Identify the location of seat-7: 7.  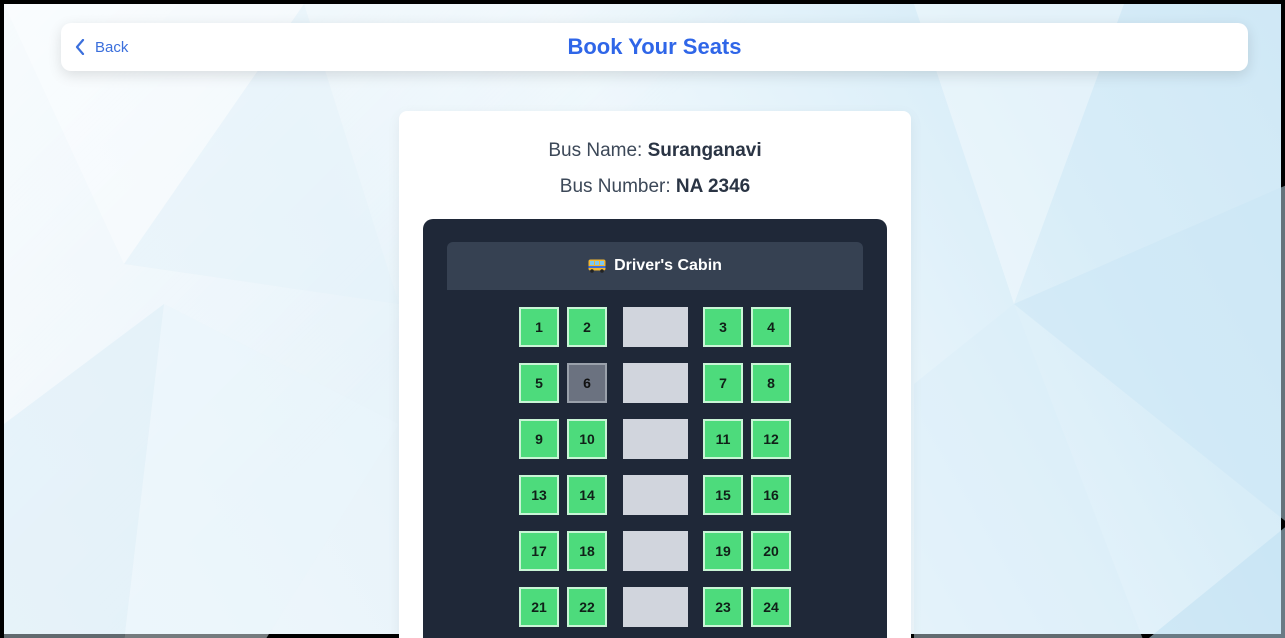
(723, 383).